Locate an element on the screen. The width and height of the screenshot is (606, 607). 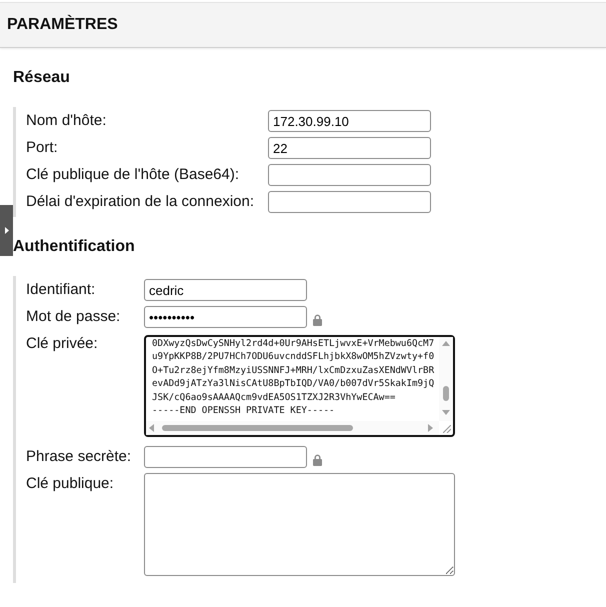
field-label: Clé publique de l'hôte (Base64): is located at coordinates (133, 175).